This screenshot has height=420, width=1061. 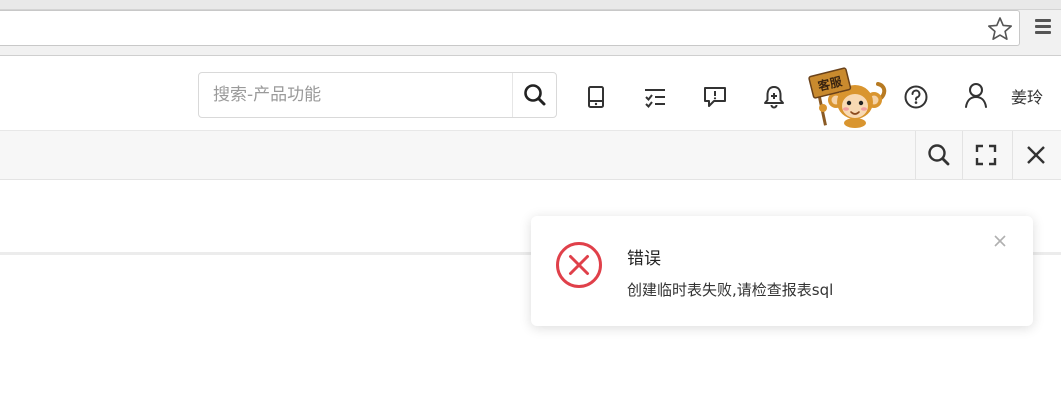 I want to click on message-icon, so click(x=715, y=97).